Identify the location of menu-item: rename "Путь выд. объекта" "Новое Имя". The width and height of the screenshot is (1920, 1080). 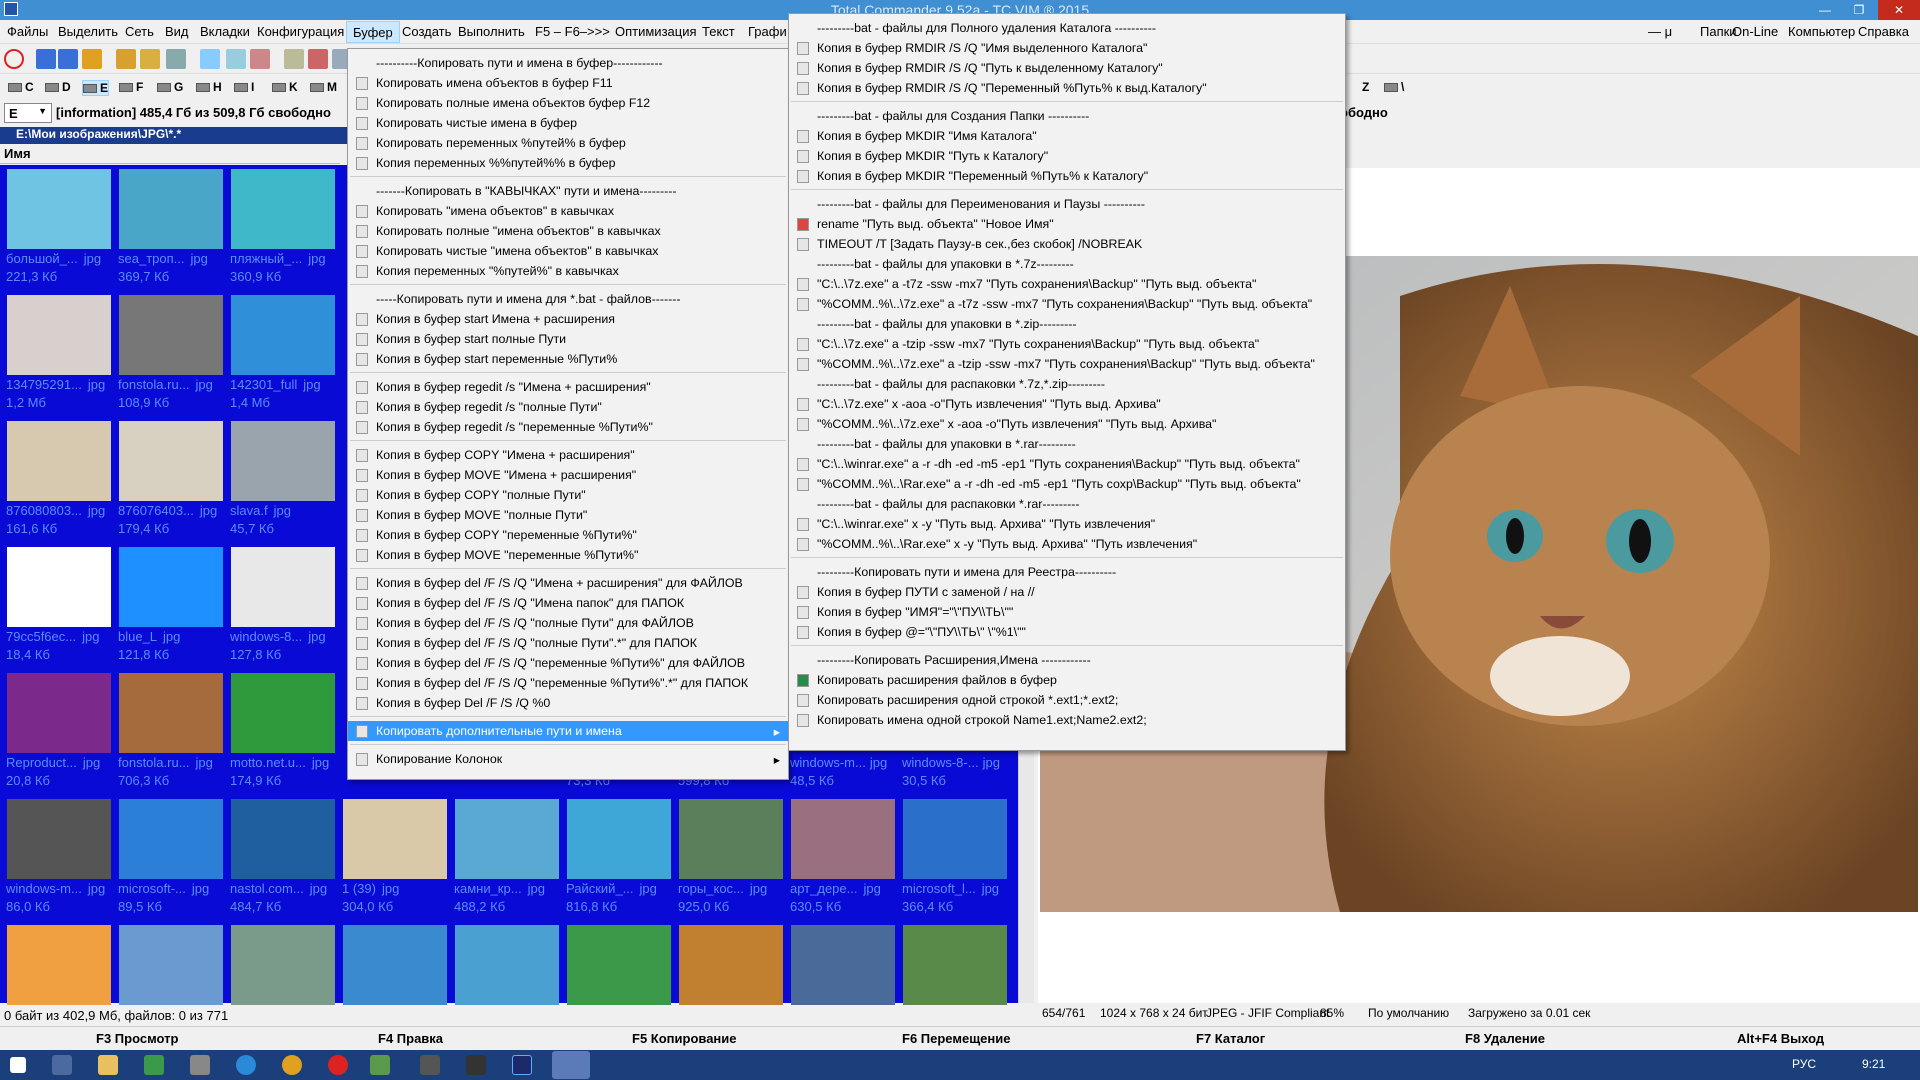
(1067, 224).